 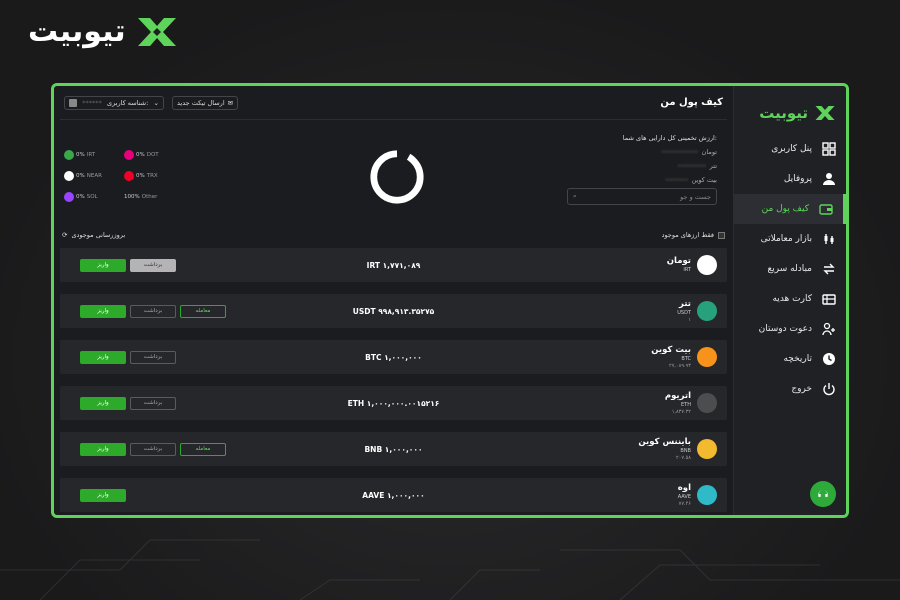 I want to click on estimate-line-toman: ••••••••••••• تومان, so click(x=689, y=152).